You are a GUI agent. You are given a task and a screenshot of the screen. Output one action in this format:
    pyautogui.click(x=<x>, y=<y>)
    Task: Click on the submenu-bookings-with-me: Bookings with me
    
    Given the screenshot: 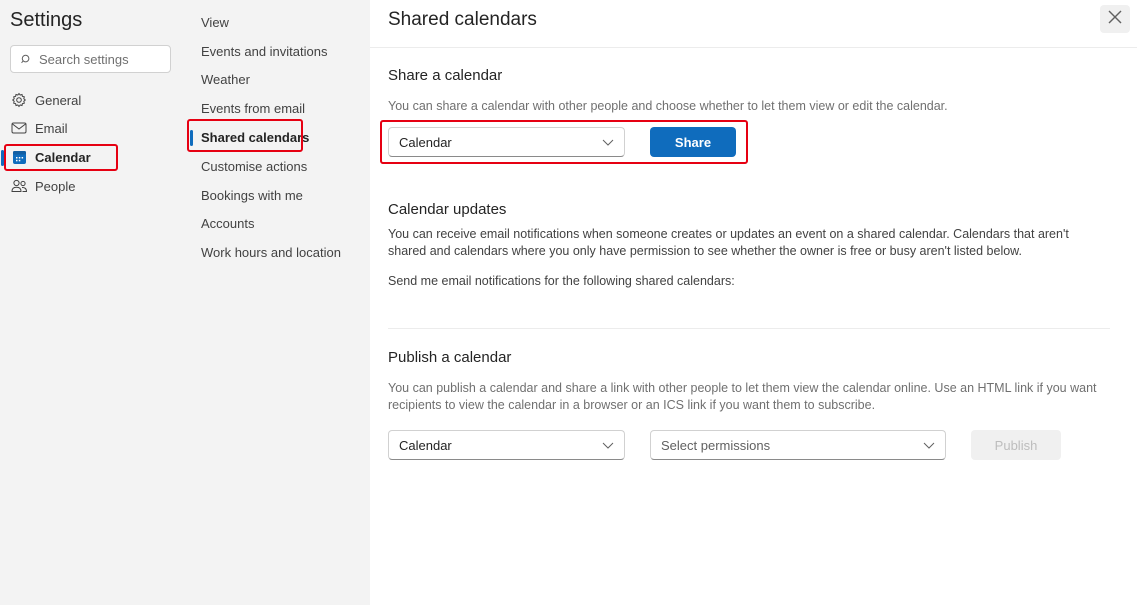 What is the action you would take?
    pyautogui.click(x=252, y=195)
    